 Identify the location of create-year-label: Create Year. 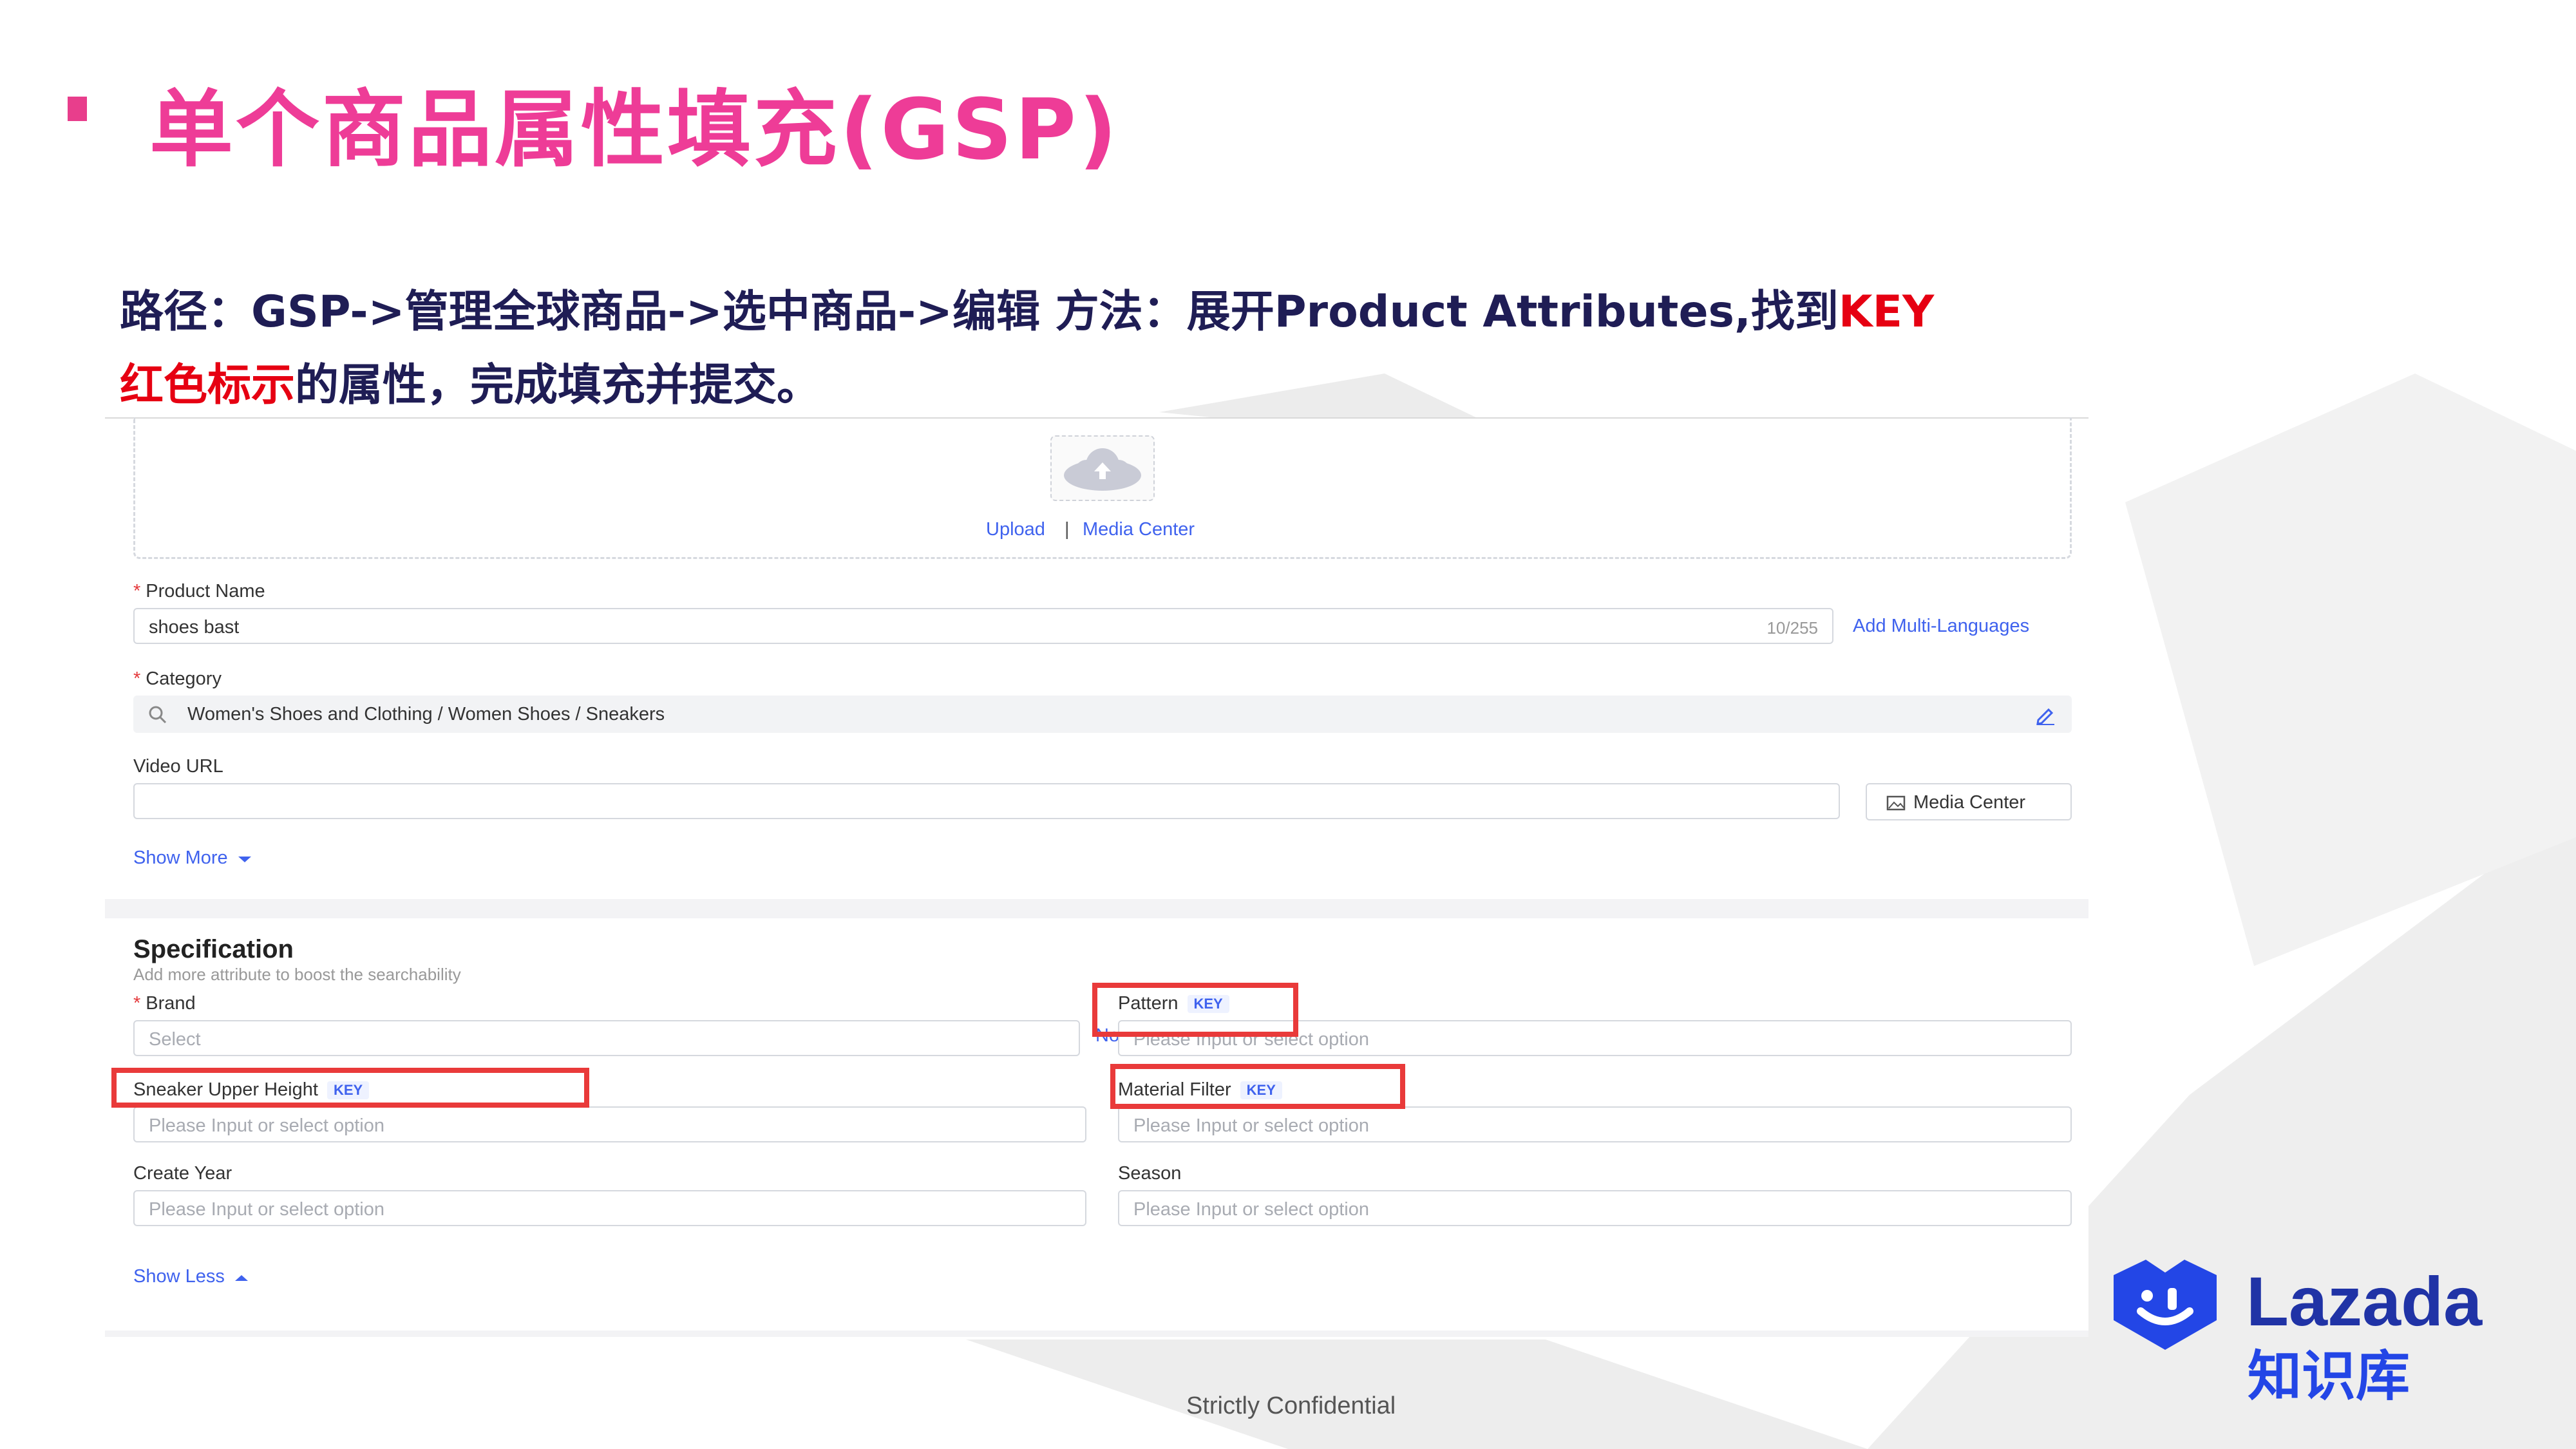
(183, 1173).